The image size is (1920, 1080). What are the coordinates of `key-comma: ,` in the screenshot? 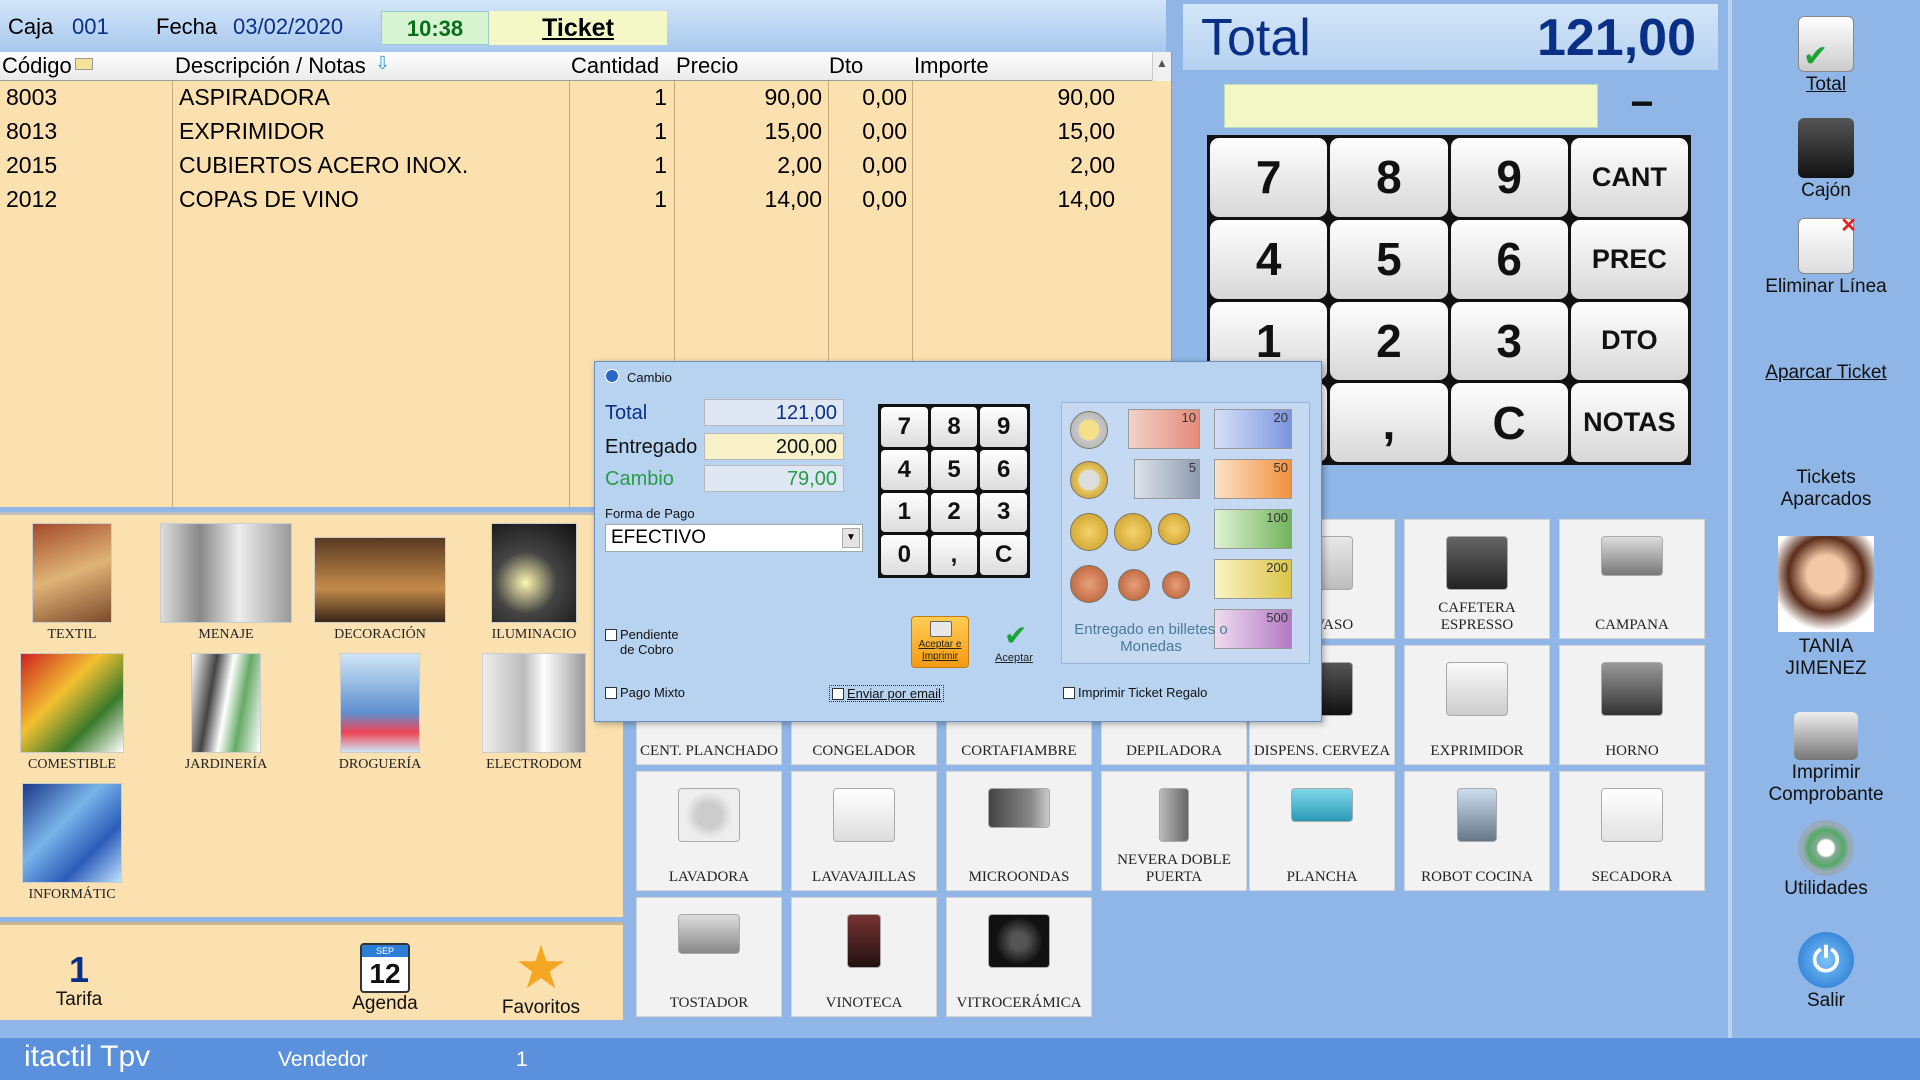 It's located at (1389, 422).